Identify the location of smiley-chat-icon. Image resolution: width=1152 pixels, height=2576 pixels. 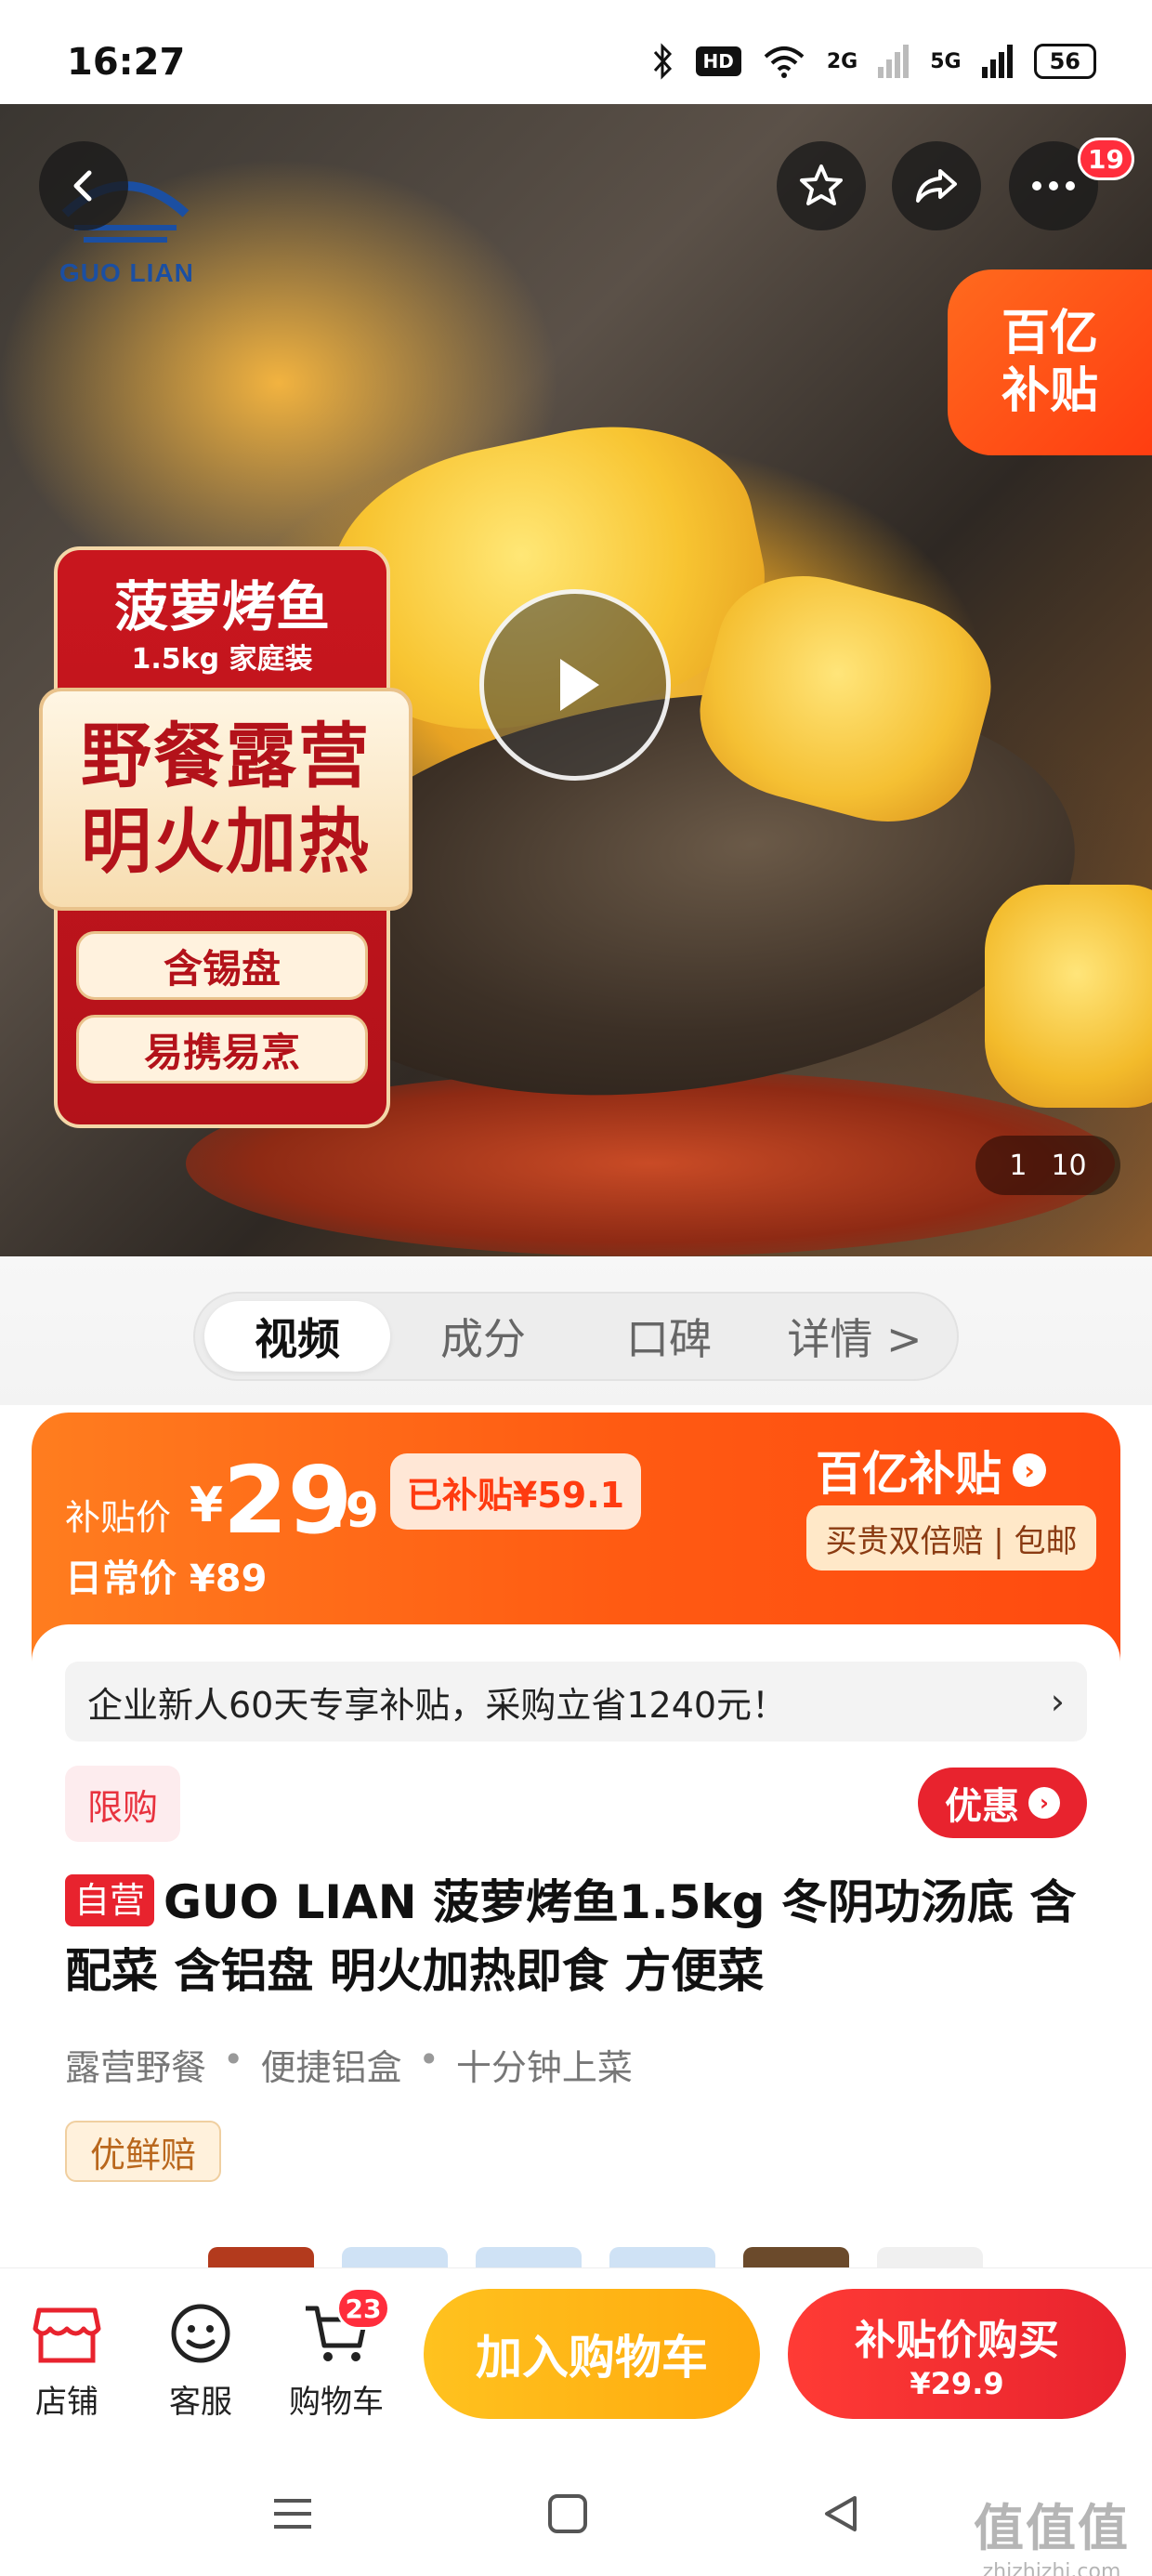
(201, 2333).